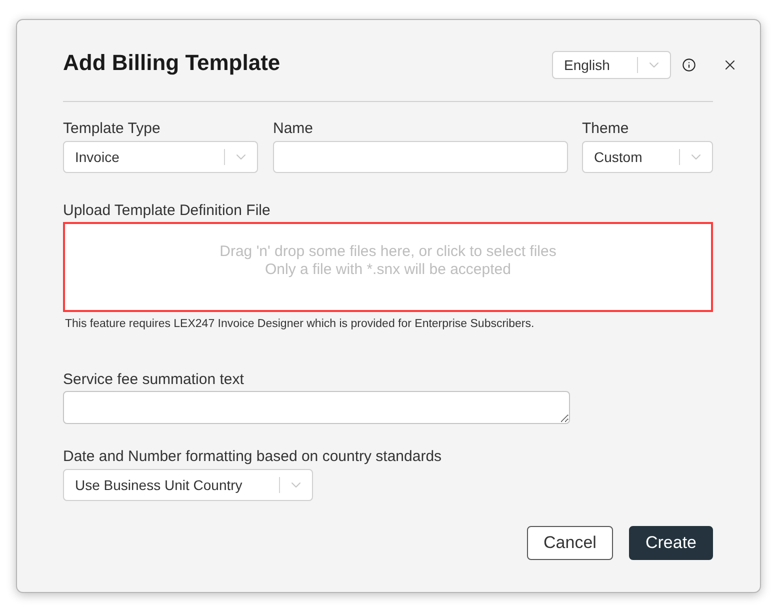 The image size is (777, 611). What do you see at coordinates (647, 157) in the screenshot?
I see `dropdown-select: Custom` at bounding box center [647, 157].